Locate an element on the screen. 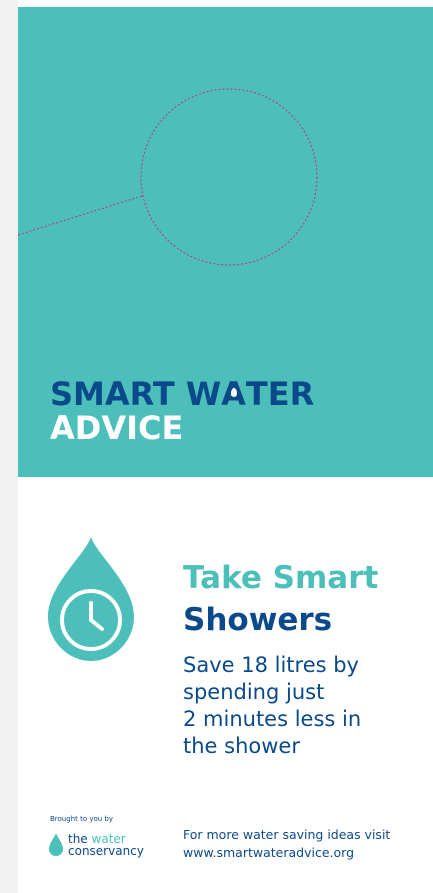 The image size is (433, 893). sponsor-name: the water conservancy is located at coordinates (106, 845).